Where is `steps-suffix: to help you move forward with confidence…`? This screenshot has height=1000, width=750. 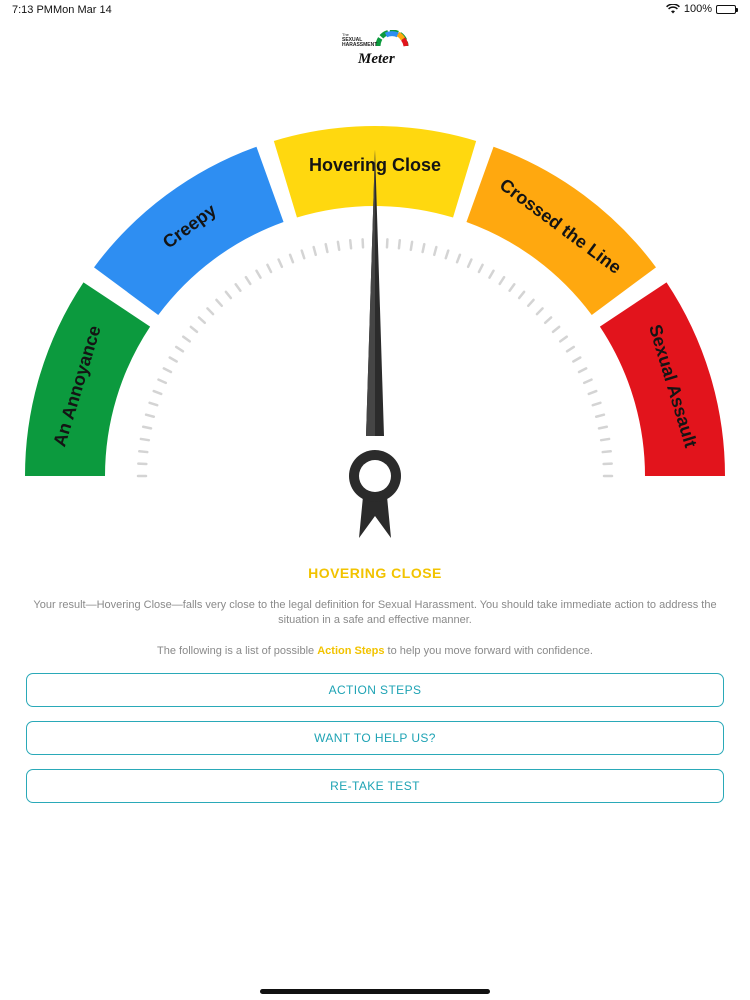 steps-suffix: to help you move forward with confidence… is located at coordinates (488, 651).